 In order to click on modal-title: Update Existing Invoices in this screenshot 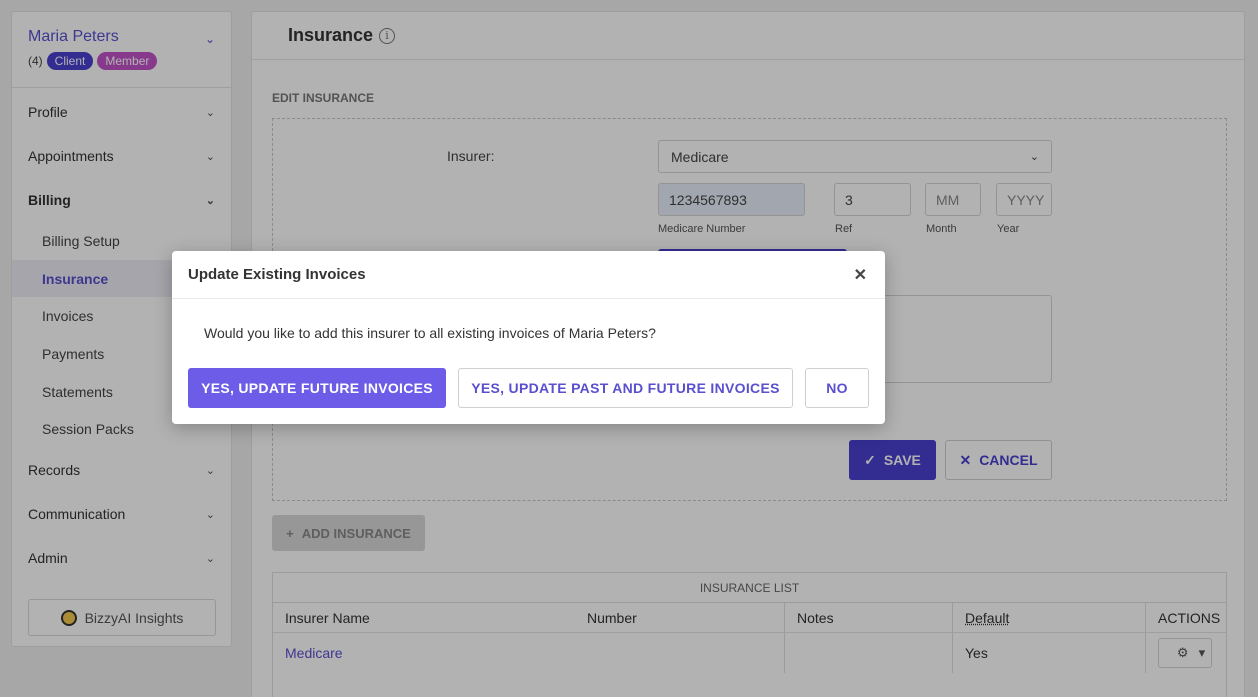, I will do `click(277, 274)`.